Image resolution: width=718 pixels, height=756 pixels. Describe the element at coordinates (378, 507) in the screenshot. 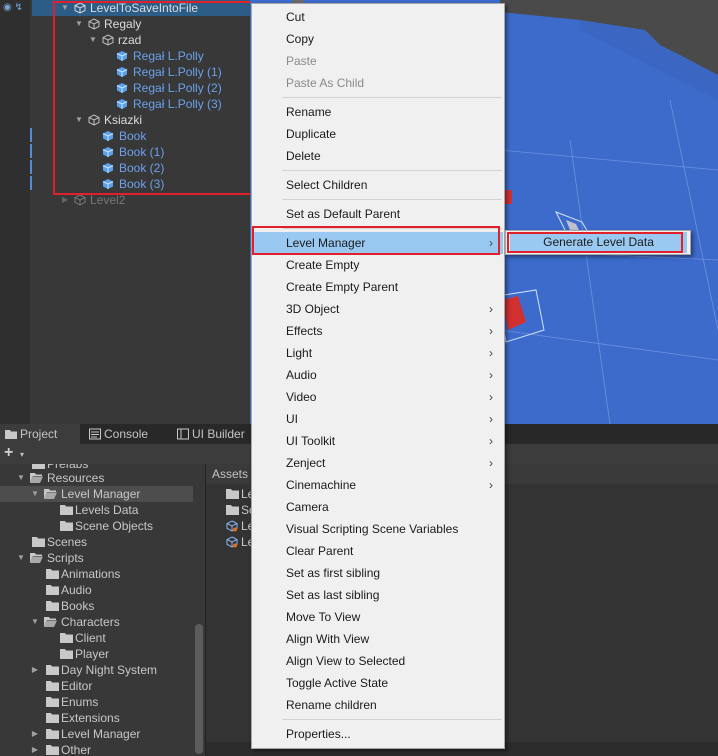

I see `menu-item-camera: Camera` at that location.